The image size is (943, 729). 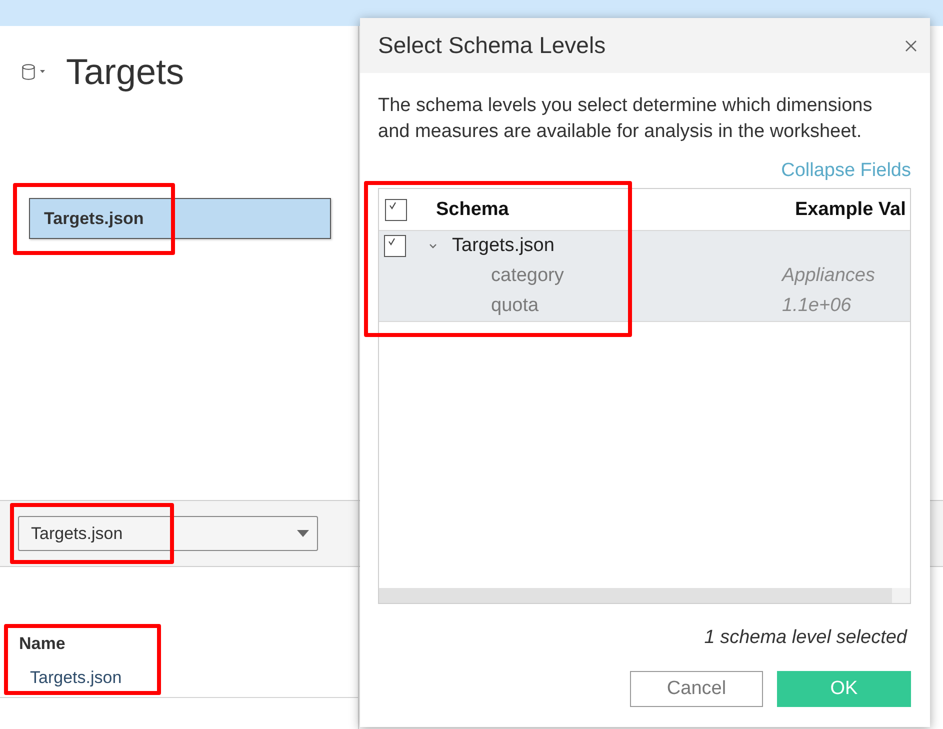 I want to click on table-name-item: Targets.json, so click(x=76, y=677).